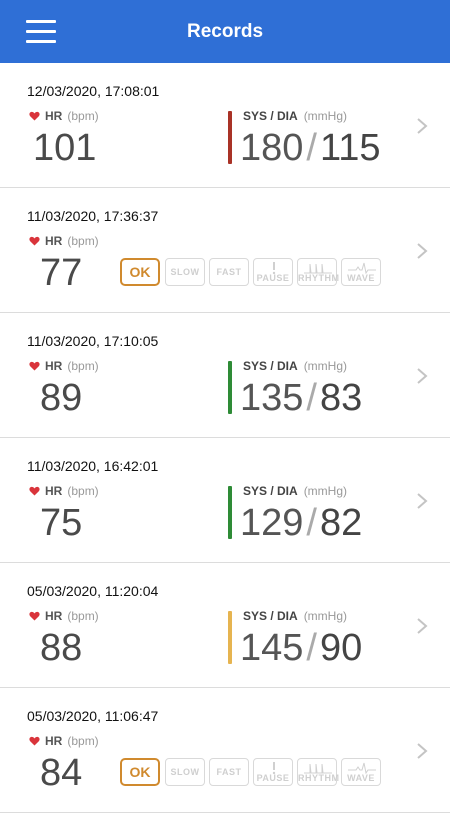 The width and height of the screenshot is (450, 813). What do you see at coordinates (310, 148) in the screenshot?
I see `bp-values: 180/115` at bounding box center [310, 148].